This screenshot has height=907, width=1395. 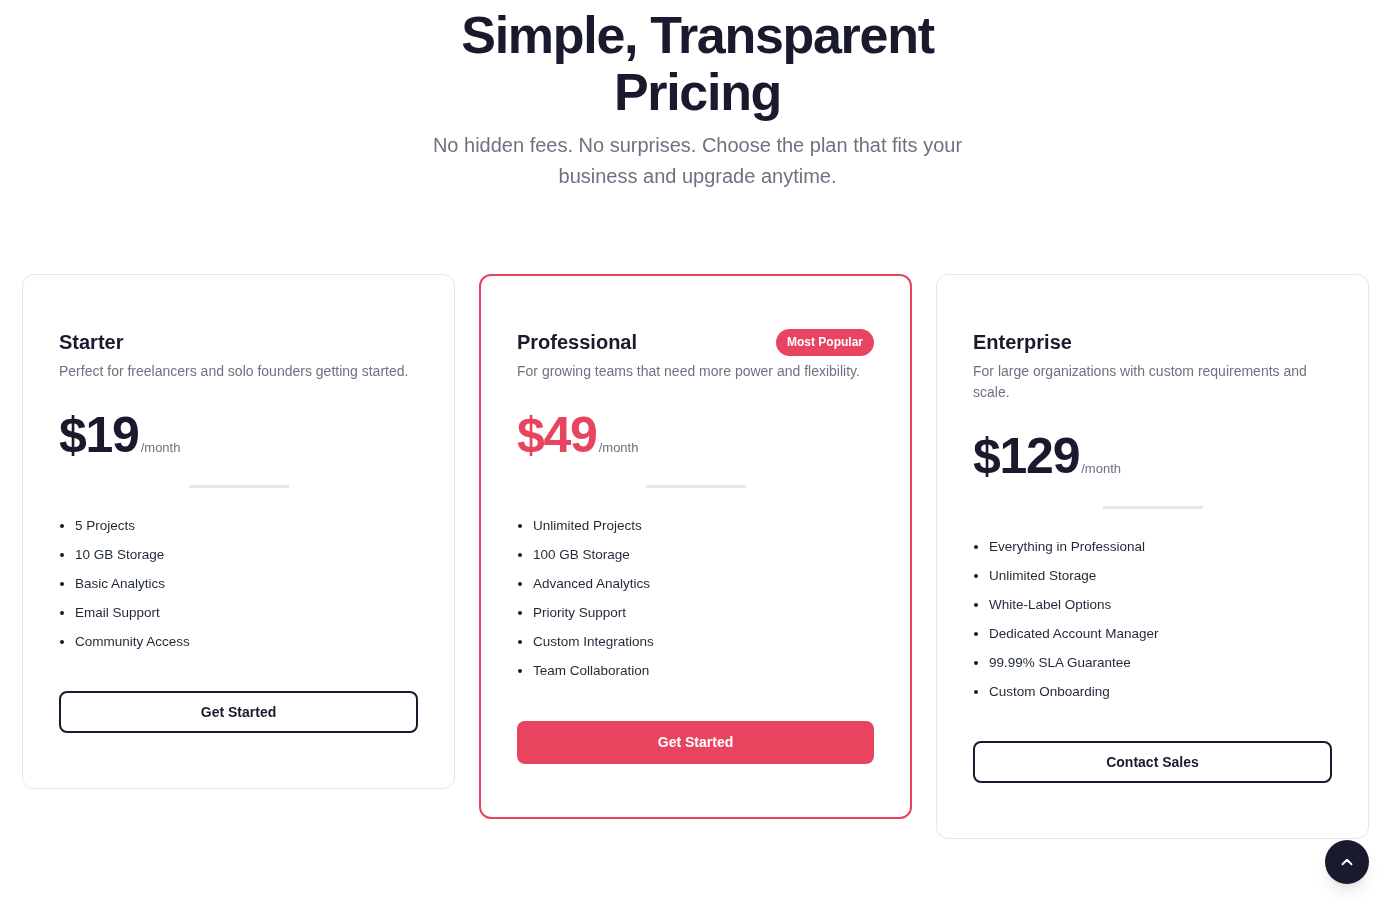 I want to click on feature-item: 10 GB Storage, so click(x=120, y=555).